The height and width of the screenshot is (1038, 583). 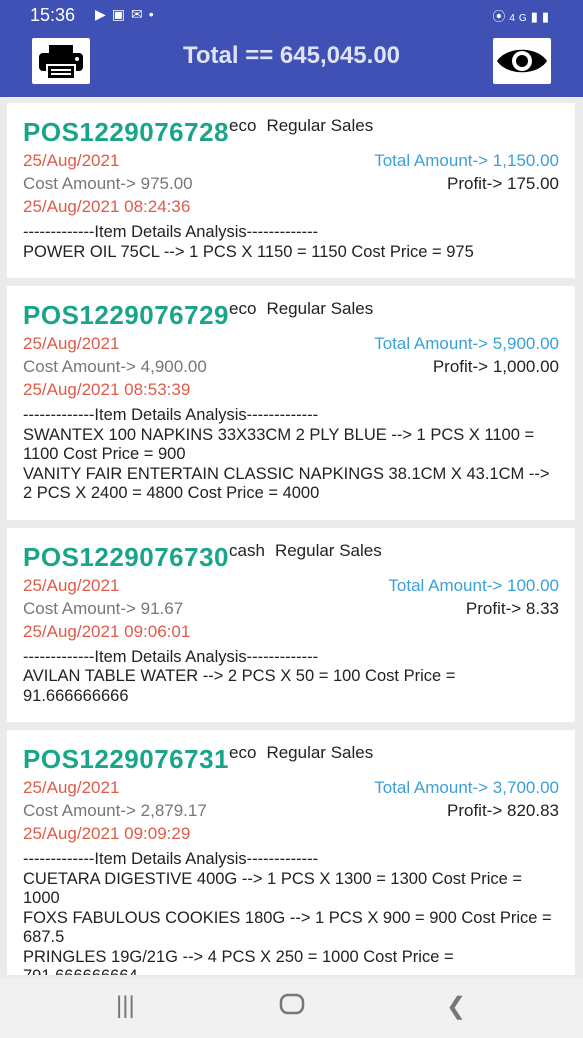 What do you see at coordinates (115, 810) in the screenshot?
I see `cost-amount: Cost Amount-> 2,879.17` at bounding box center [115, 810].